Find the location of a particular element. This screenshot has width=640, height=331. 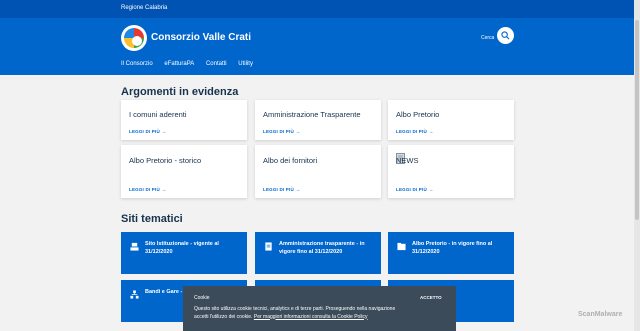

card-title: Albo dei fornitori is located at coordinates (290, 160).